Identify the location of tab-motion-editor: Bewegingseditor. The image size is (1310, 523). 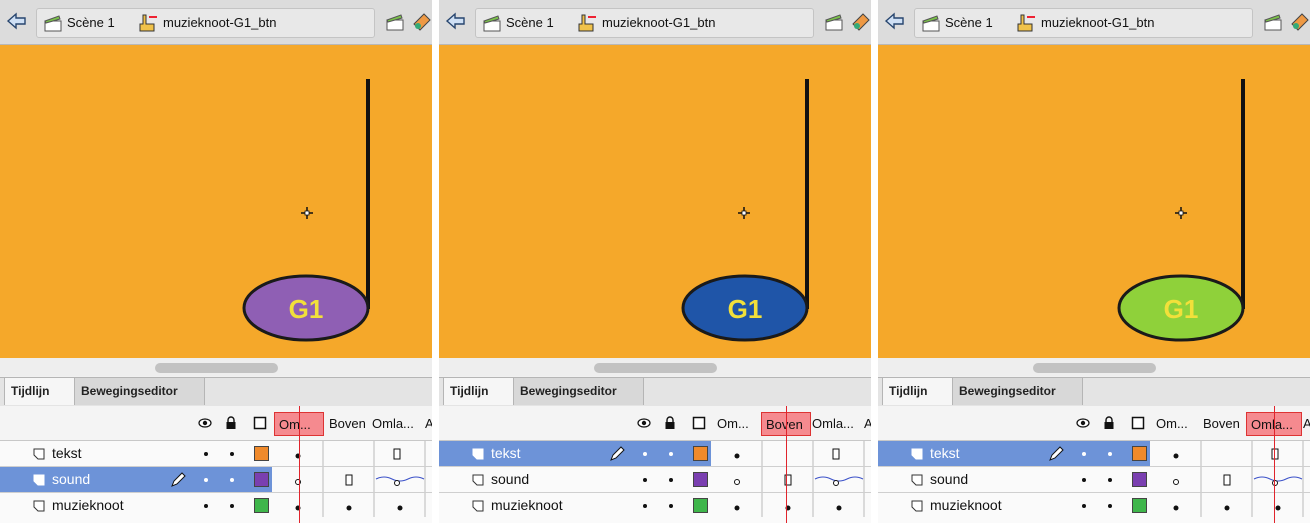
(140, 391).